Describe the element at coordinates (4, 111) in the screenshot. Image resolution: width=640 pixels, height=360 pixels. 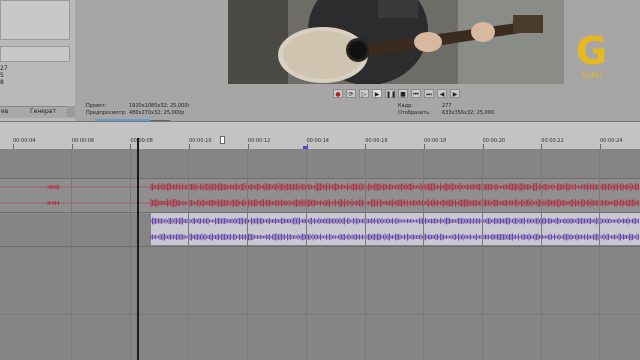
I see `tab-previous: ев` at that location.